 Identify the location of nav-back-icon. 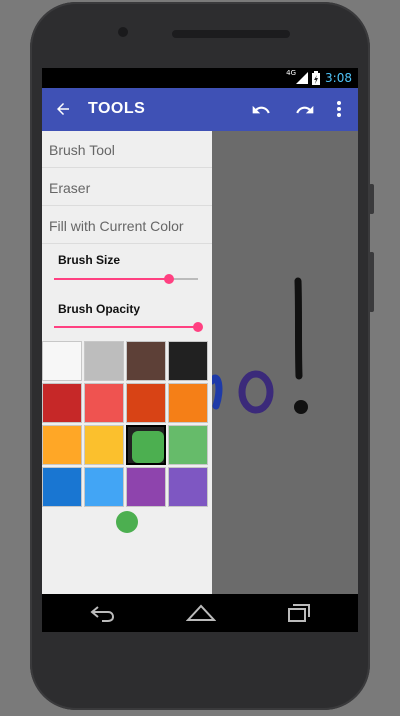
(102, 613).